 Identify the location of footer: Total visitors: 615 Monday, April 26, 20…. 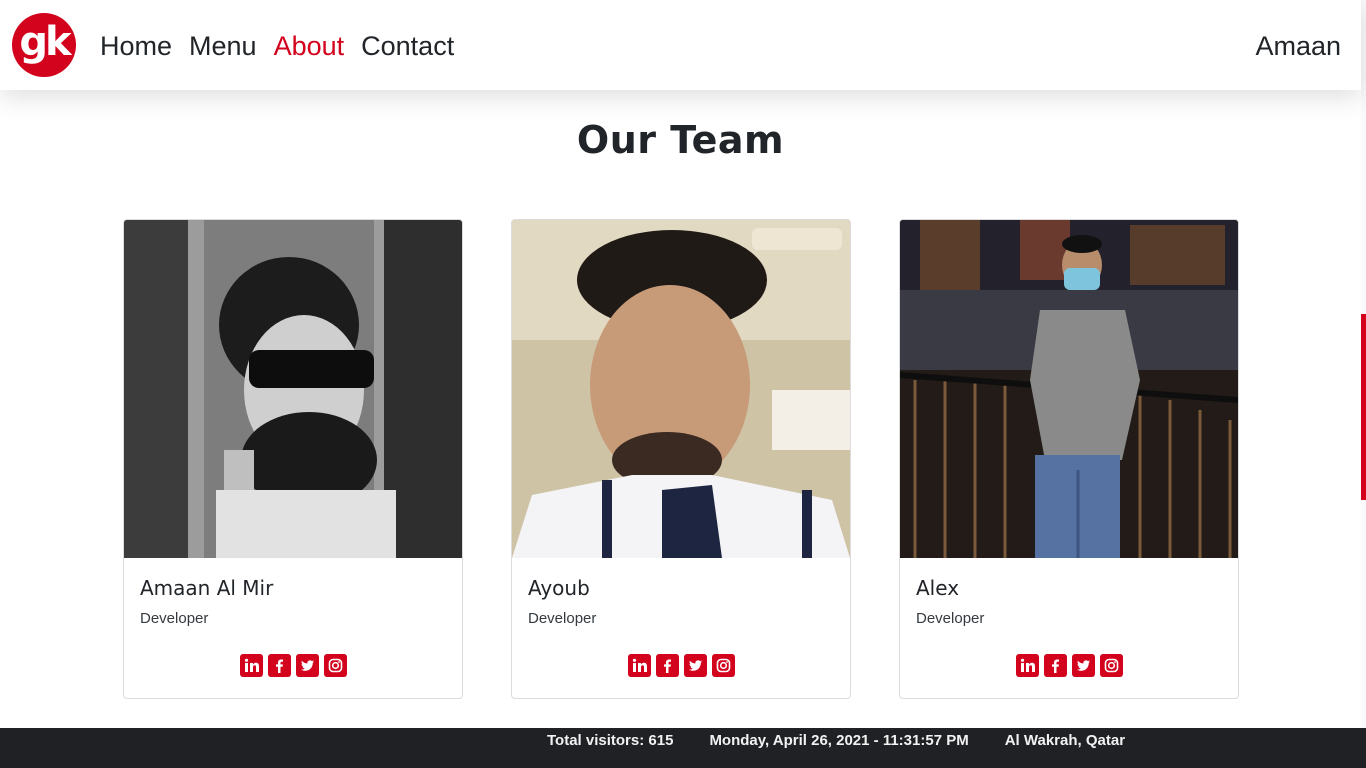
(683, 748).